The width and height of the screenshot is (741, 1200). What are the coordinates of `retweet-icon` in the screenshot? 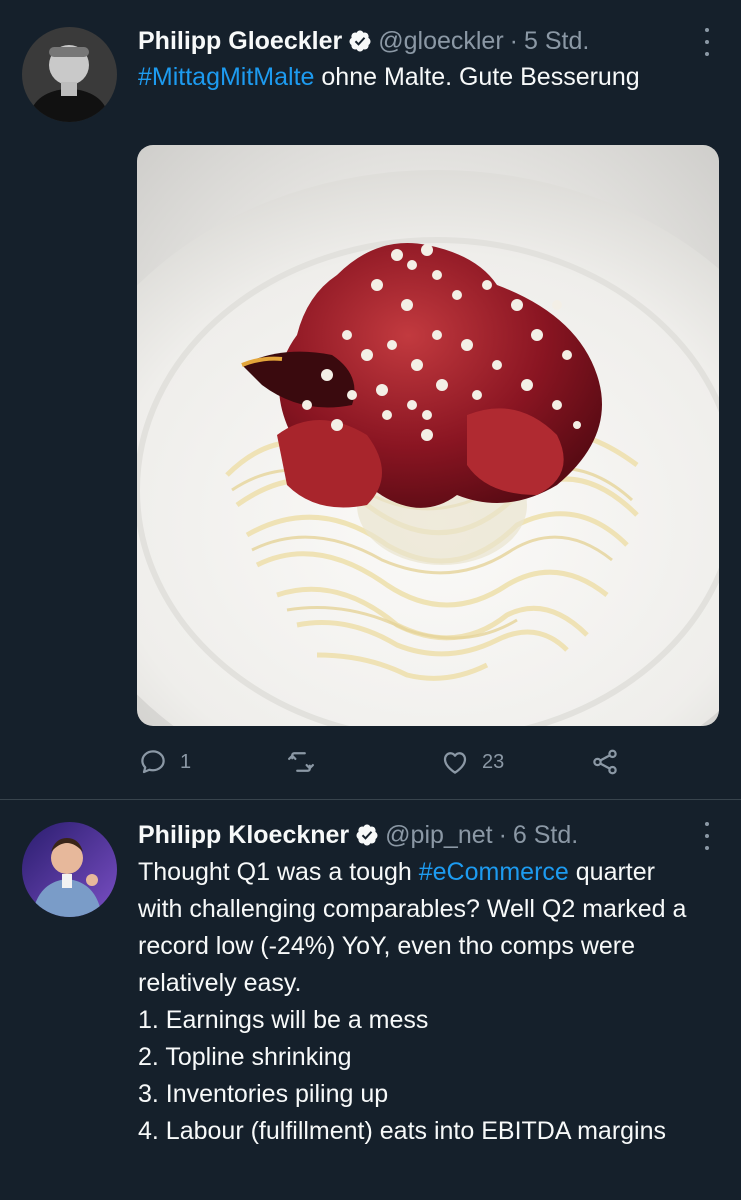 It's located at (301, 762).